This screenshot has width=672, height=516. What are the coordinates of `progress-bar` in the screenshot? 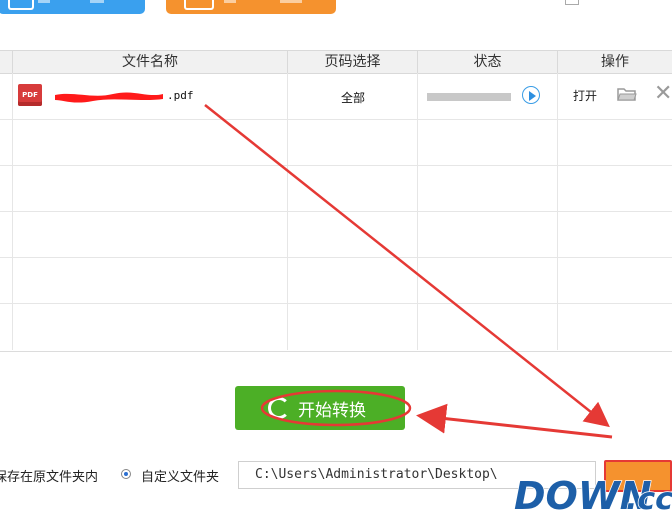 It's located at (469, 97).